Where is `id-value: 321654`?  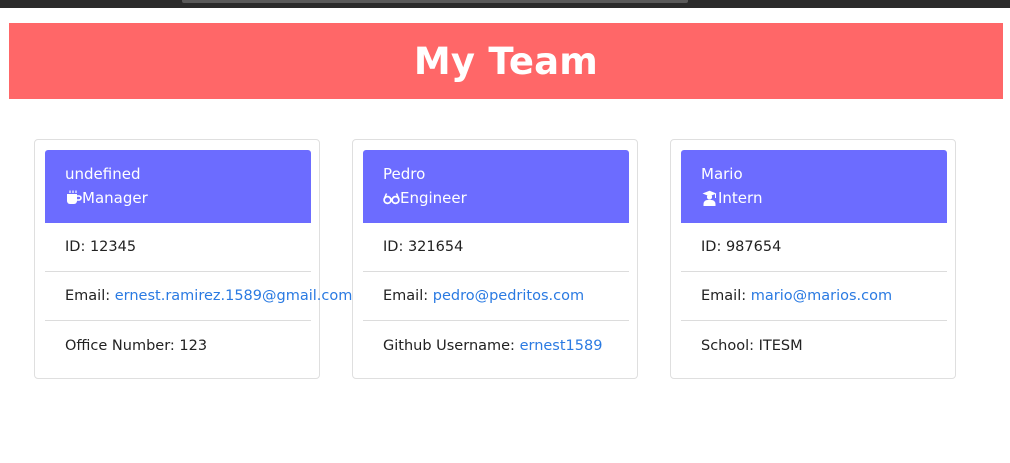
id-value: 321654 is located at coordinates (435, 247).